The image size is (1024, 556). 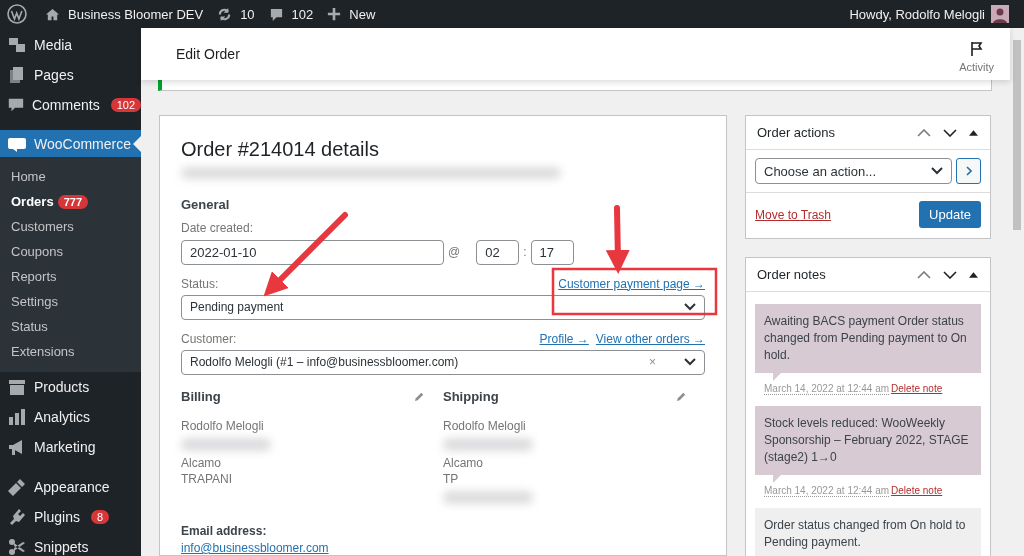 What do you see at coordinates (443, 362) in the screenshot?
I see `customer-select: Rodolfo Melogli (#1 – info@businessbloomer.com) ×` at bounding box center [443, 362].